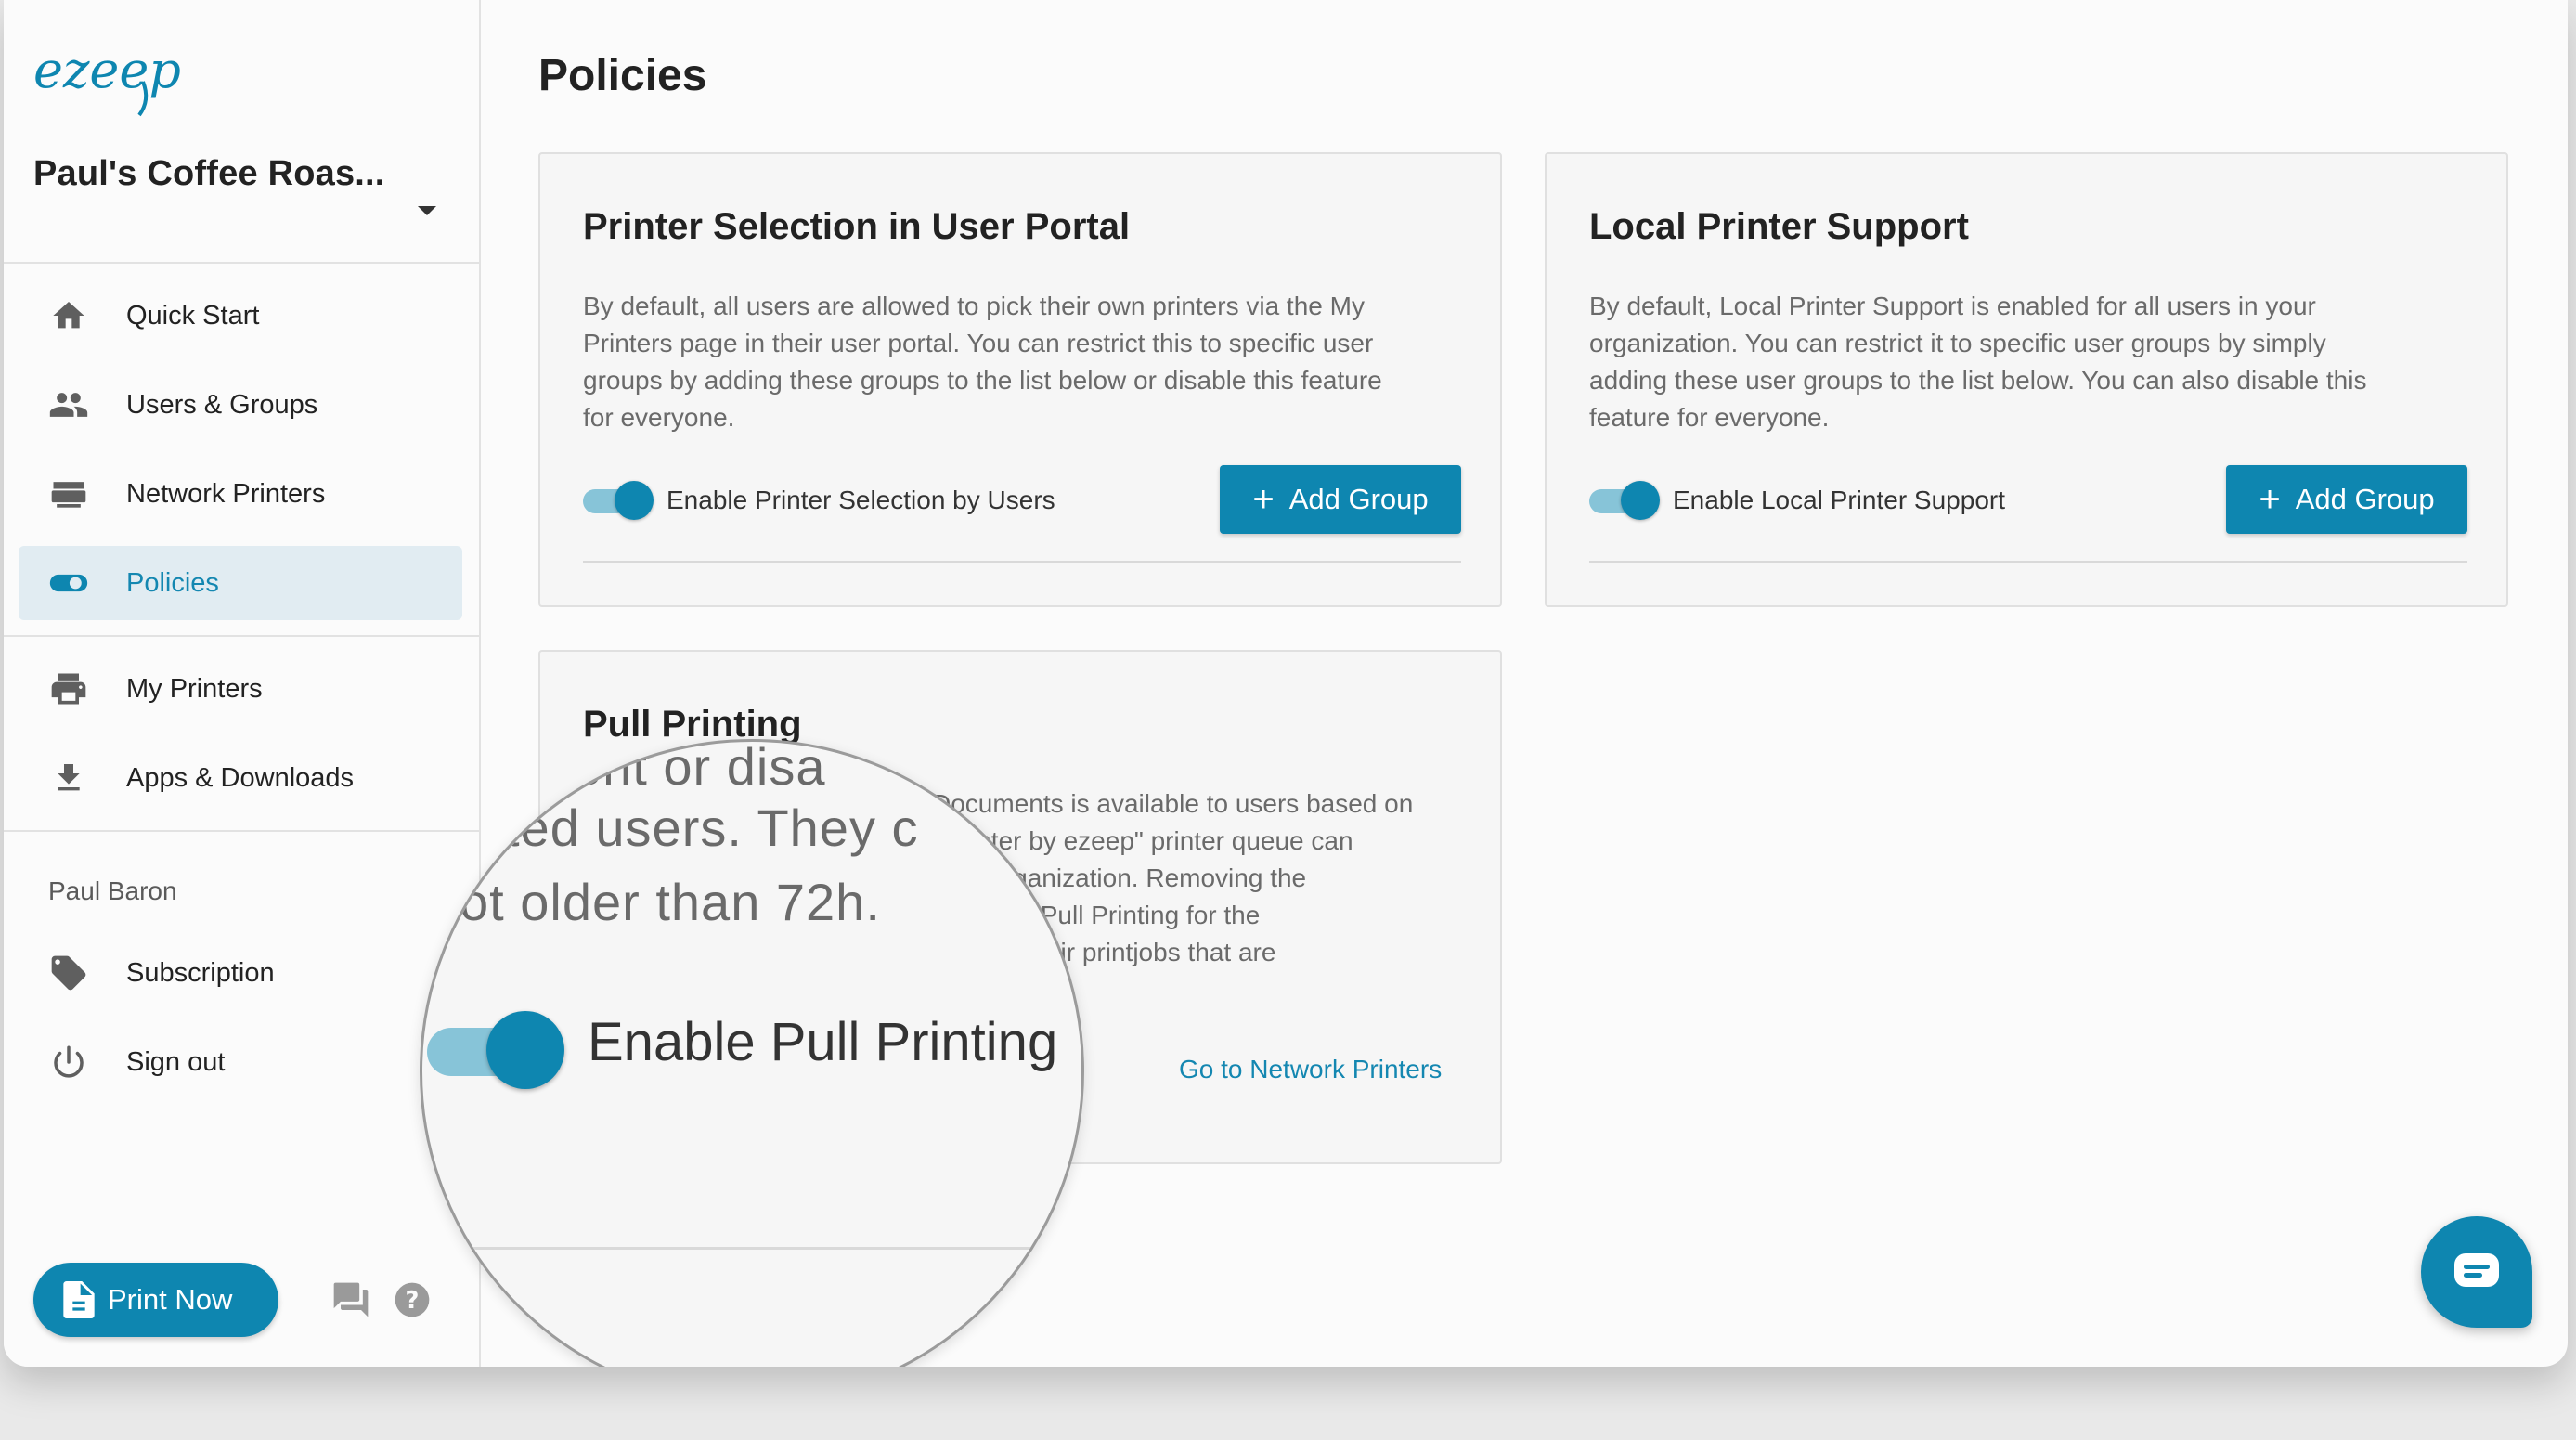 The height and width of the screenshot is (1440, 2576). What do you see at coordinates (1839, 500) in the screenshot?
I see `toggle-label: Enable Local Printer Support` at bounding box center [1839, 500].